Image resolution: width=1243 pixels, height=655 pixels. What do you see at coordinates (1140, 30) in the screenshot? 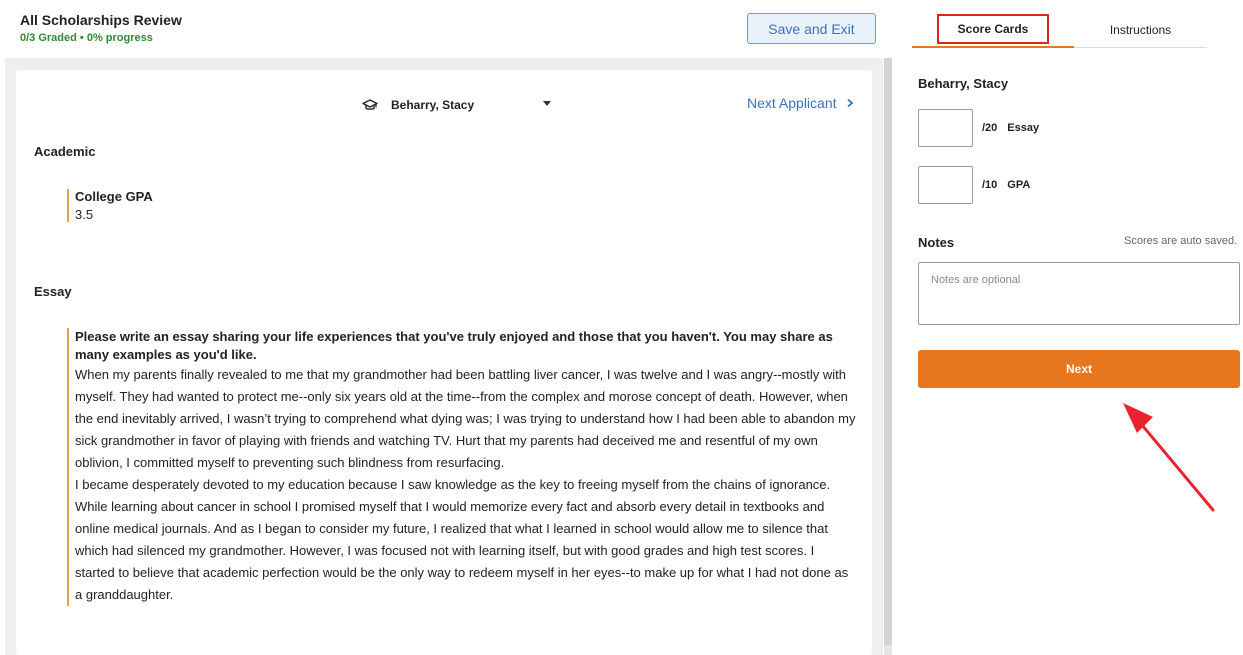
I see `tab-instructions: Instructions` at bounding box center [1140, 30].